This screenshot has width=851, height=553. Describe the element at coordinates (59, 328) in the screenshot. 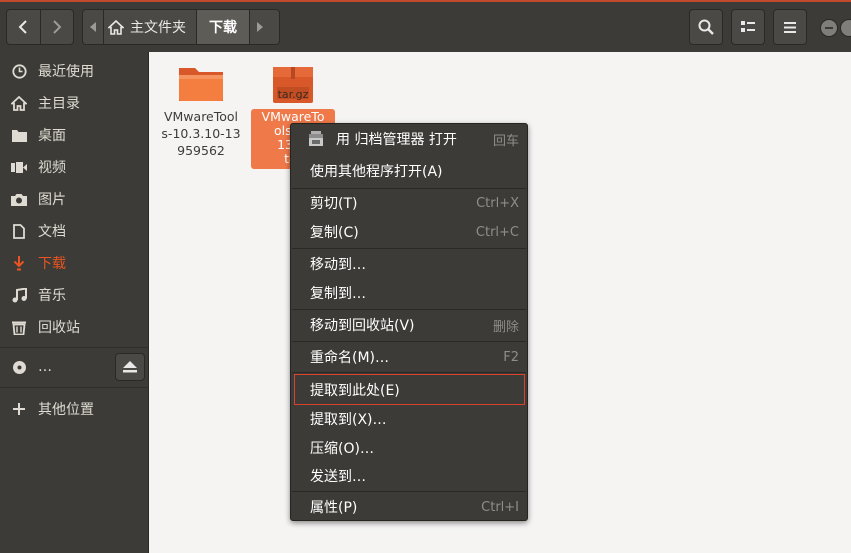

I see `sidebar-item-label: 回收站` at that location.